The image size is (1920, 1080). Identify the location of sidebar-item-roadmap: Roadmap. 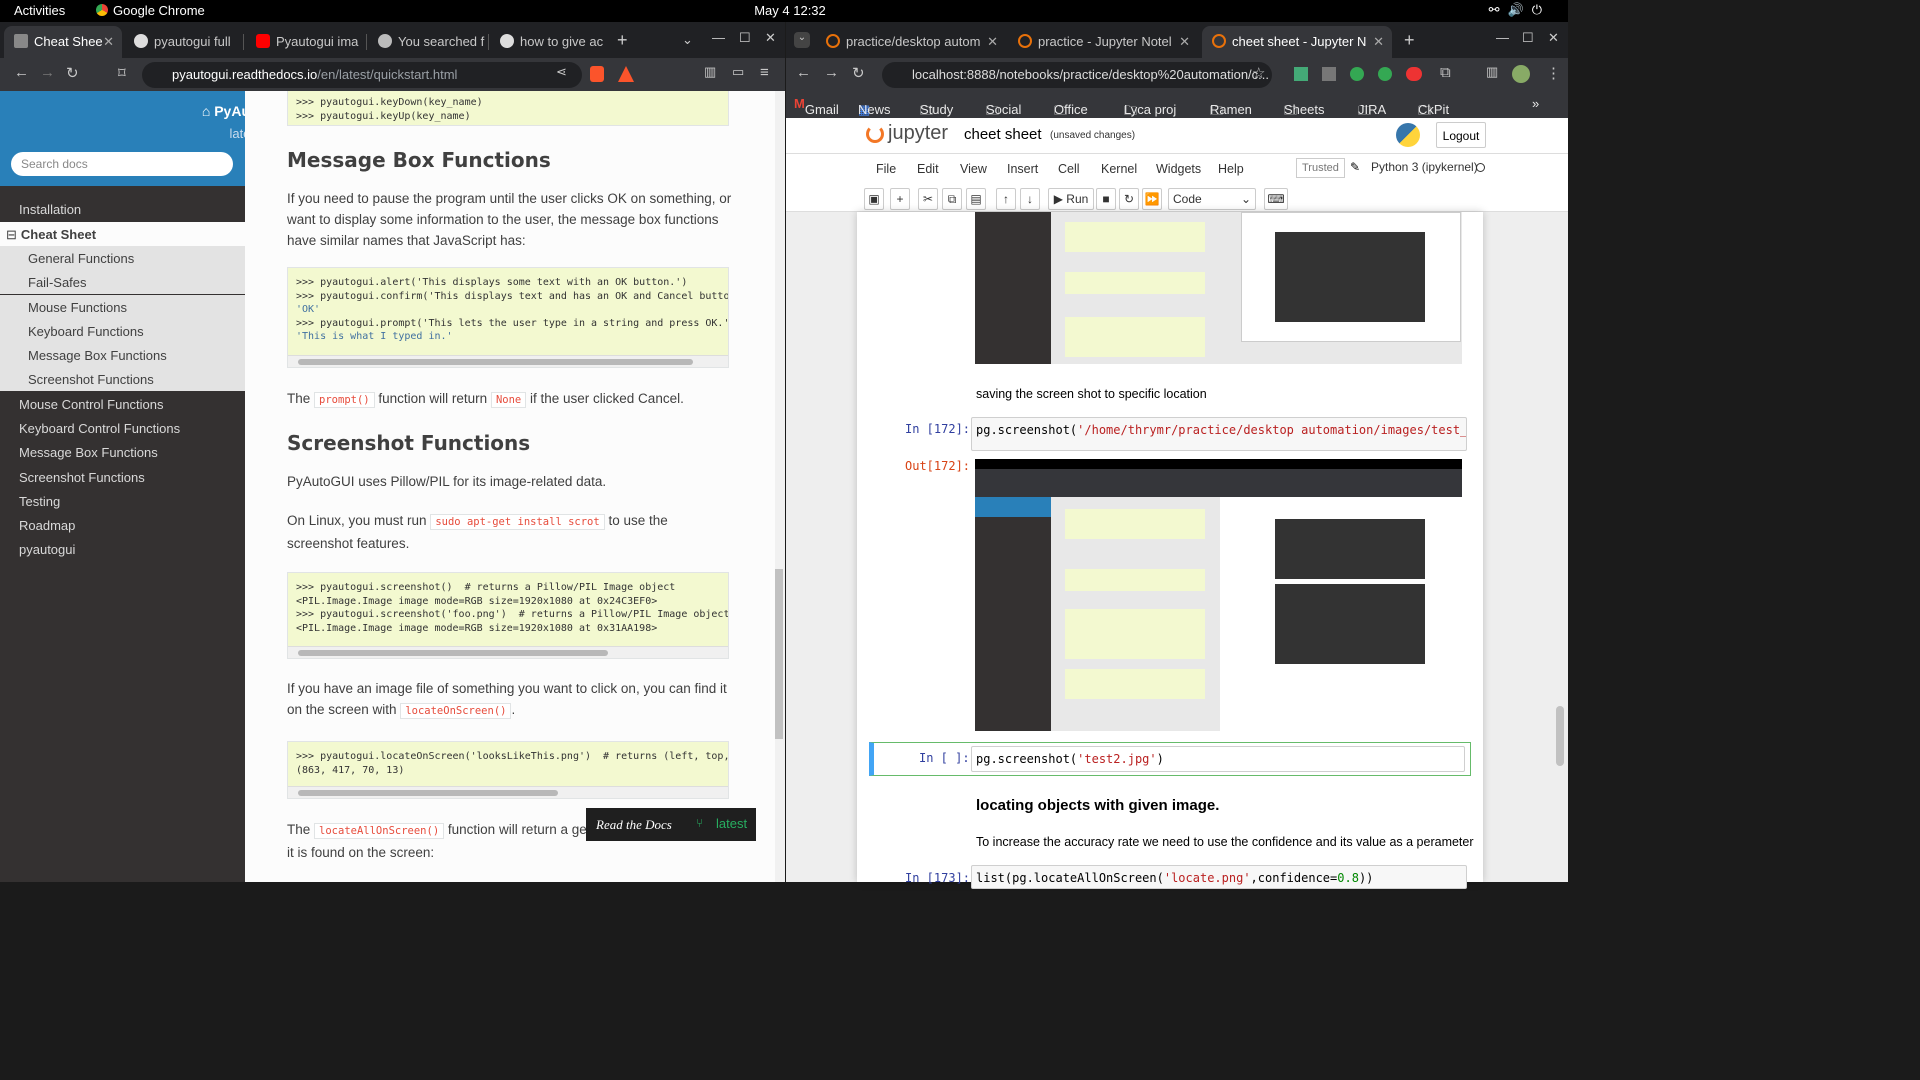
(47, 525).